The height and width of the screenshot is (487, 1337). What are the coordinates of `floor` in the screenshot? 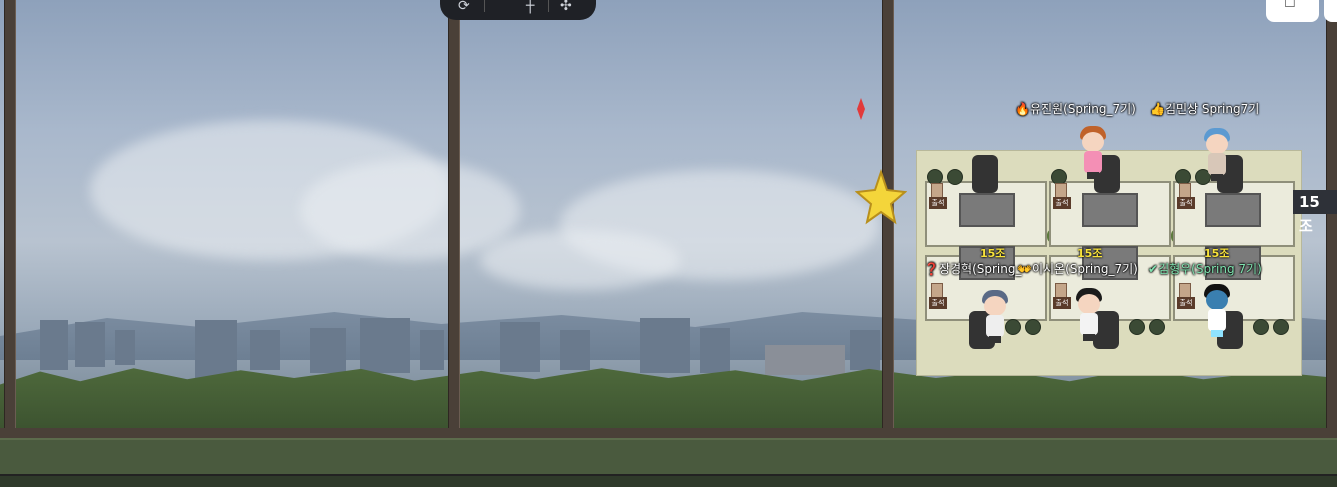 It's located at (668, 457).